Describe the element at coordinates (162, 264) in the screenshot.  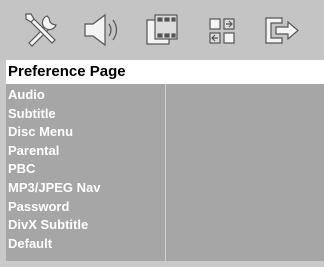
I see `bottom-strip` at that location.